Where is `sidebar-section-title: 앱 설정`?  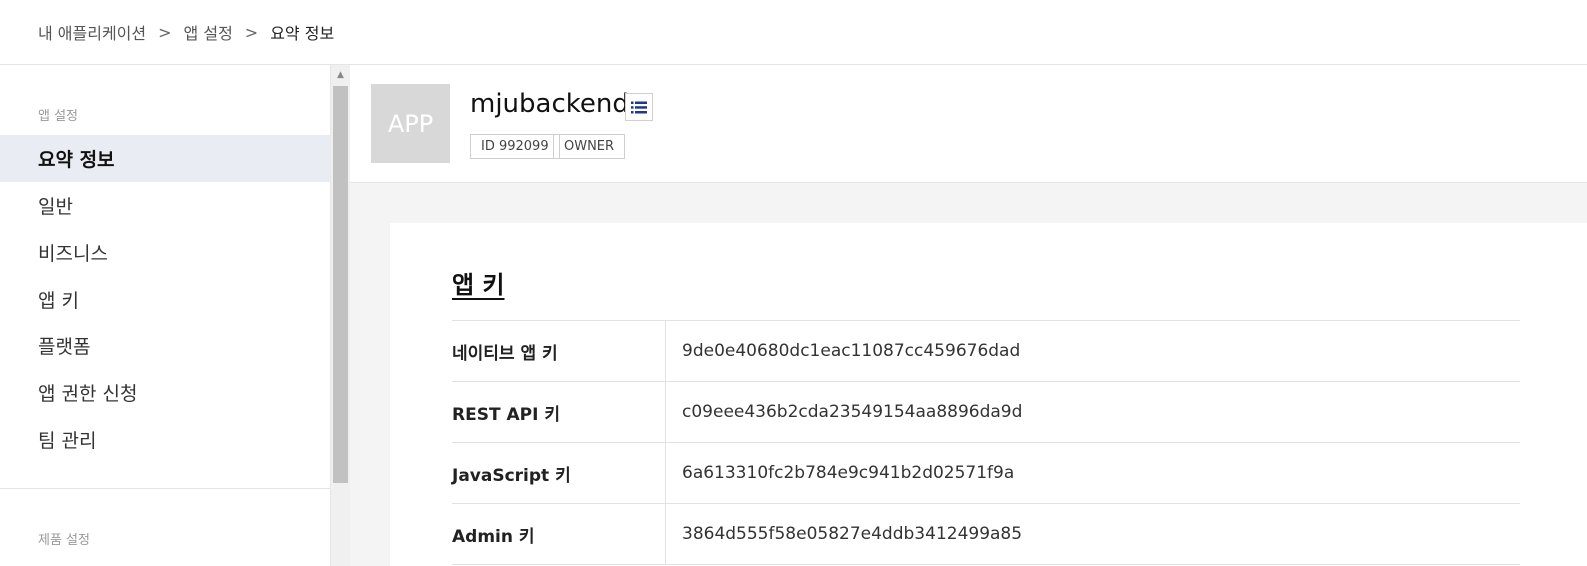
sidebar-section-title: 앱 설정 is located at coordinates (58, 116).